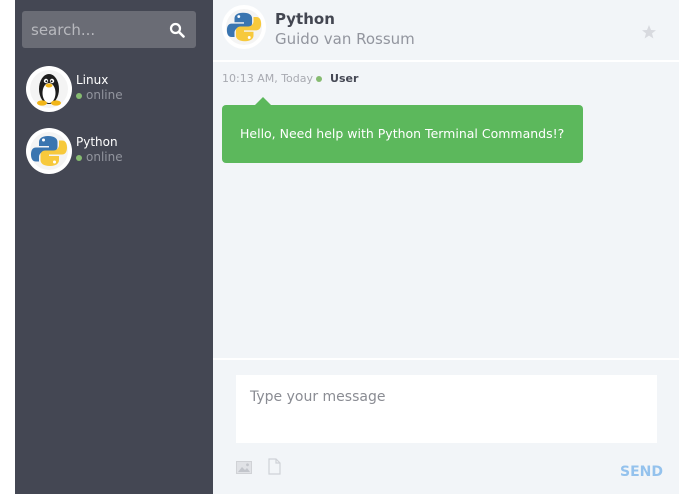 This screenshot has width=695, height=494. Describe the element at coordinates (92, 80) in the screenshot. I see `contact-name: Linux` at that location.